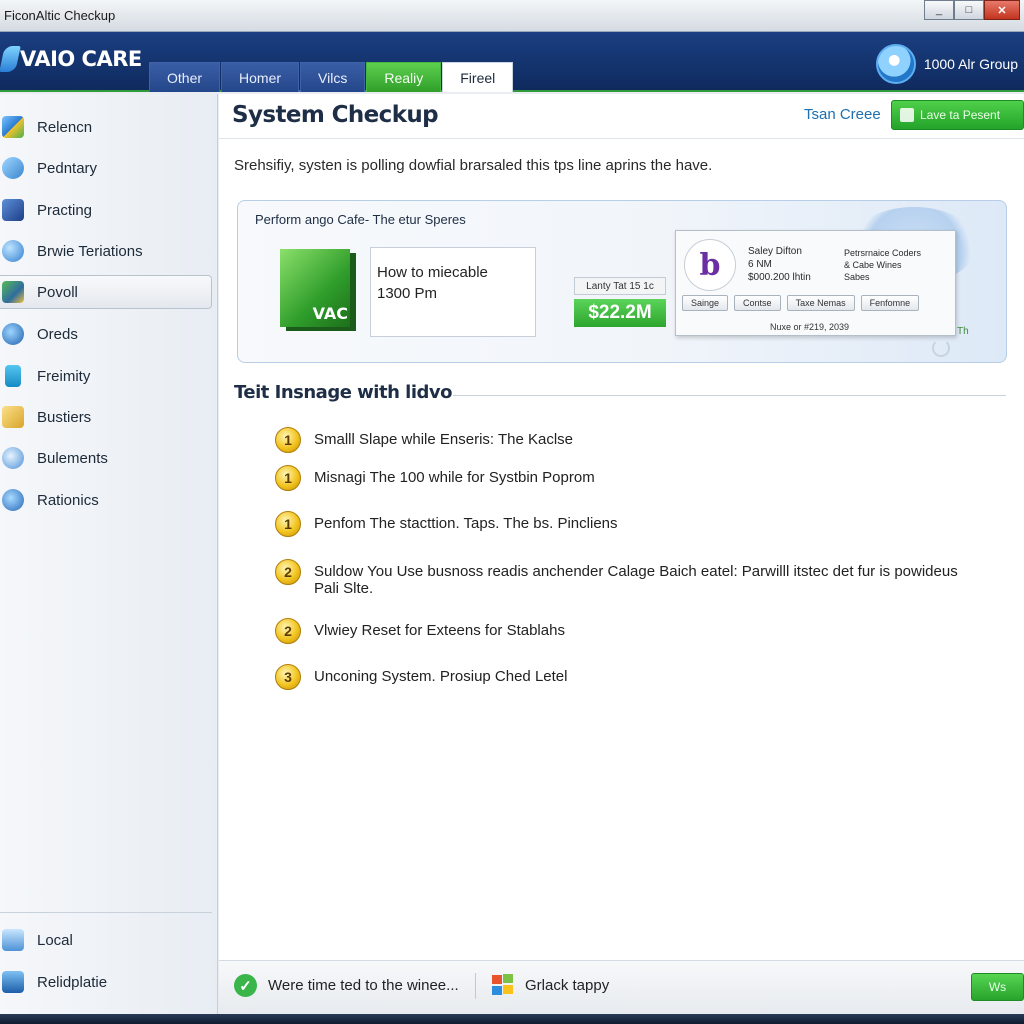 The image size is (1024, 1024). What do you see at coordinates (963, 331) in the screenshot?
I see `banner-side-text: Th` at bounding box center [963, 331].